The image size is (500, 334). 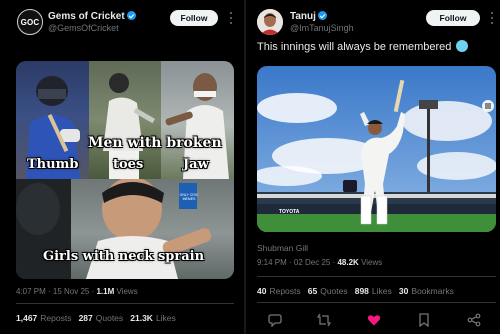 I want to click on meme-label-thumb: Thumb, so click(x=53, y=164).